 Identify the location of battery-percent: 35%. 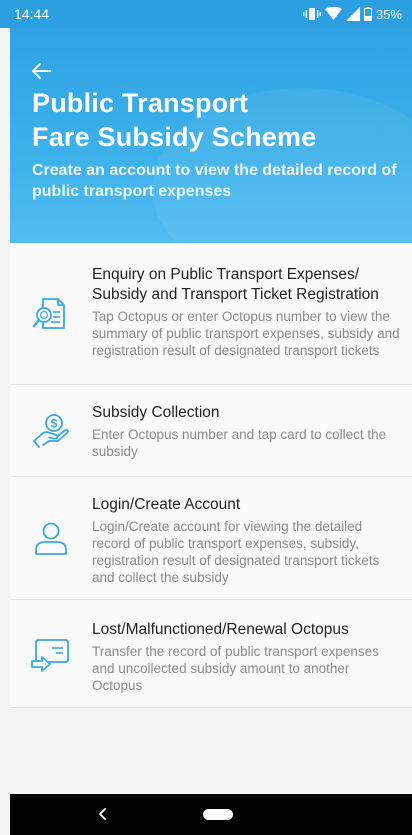
(388, 14).